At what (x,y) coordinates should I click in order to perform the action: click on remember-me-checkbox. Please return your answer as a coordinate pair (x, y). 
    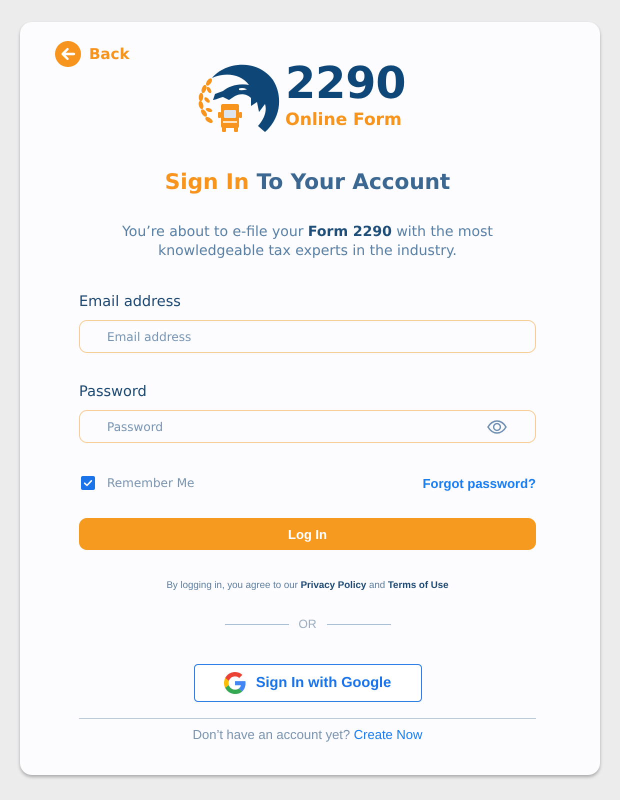
    Looking at the image, I should click on (88, 483).